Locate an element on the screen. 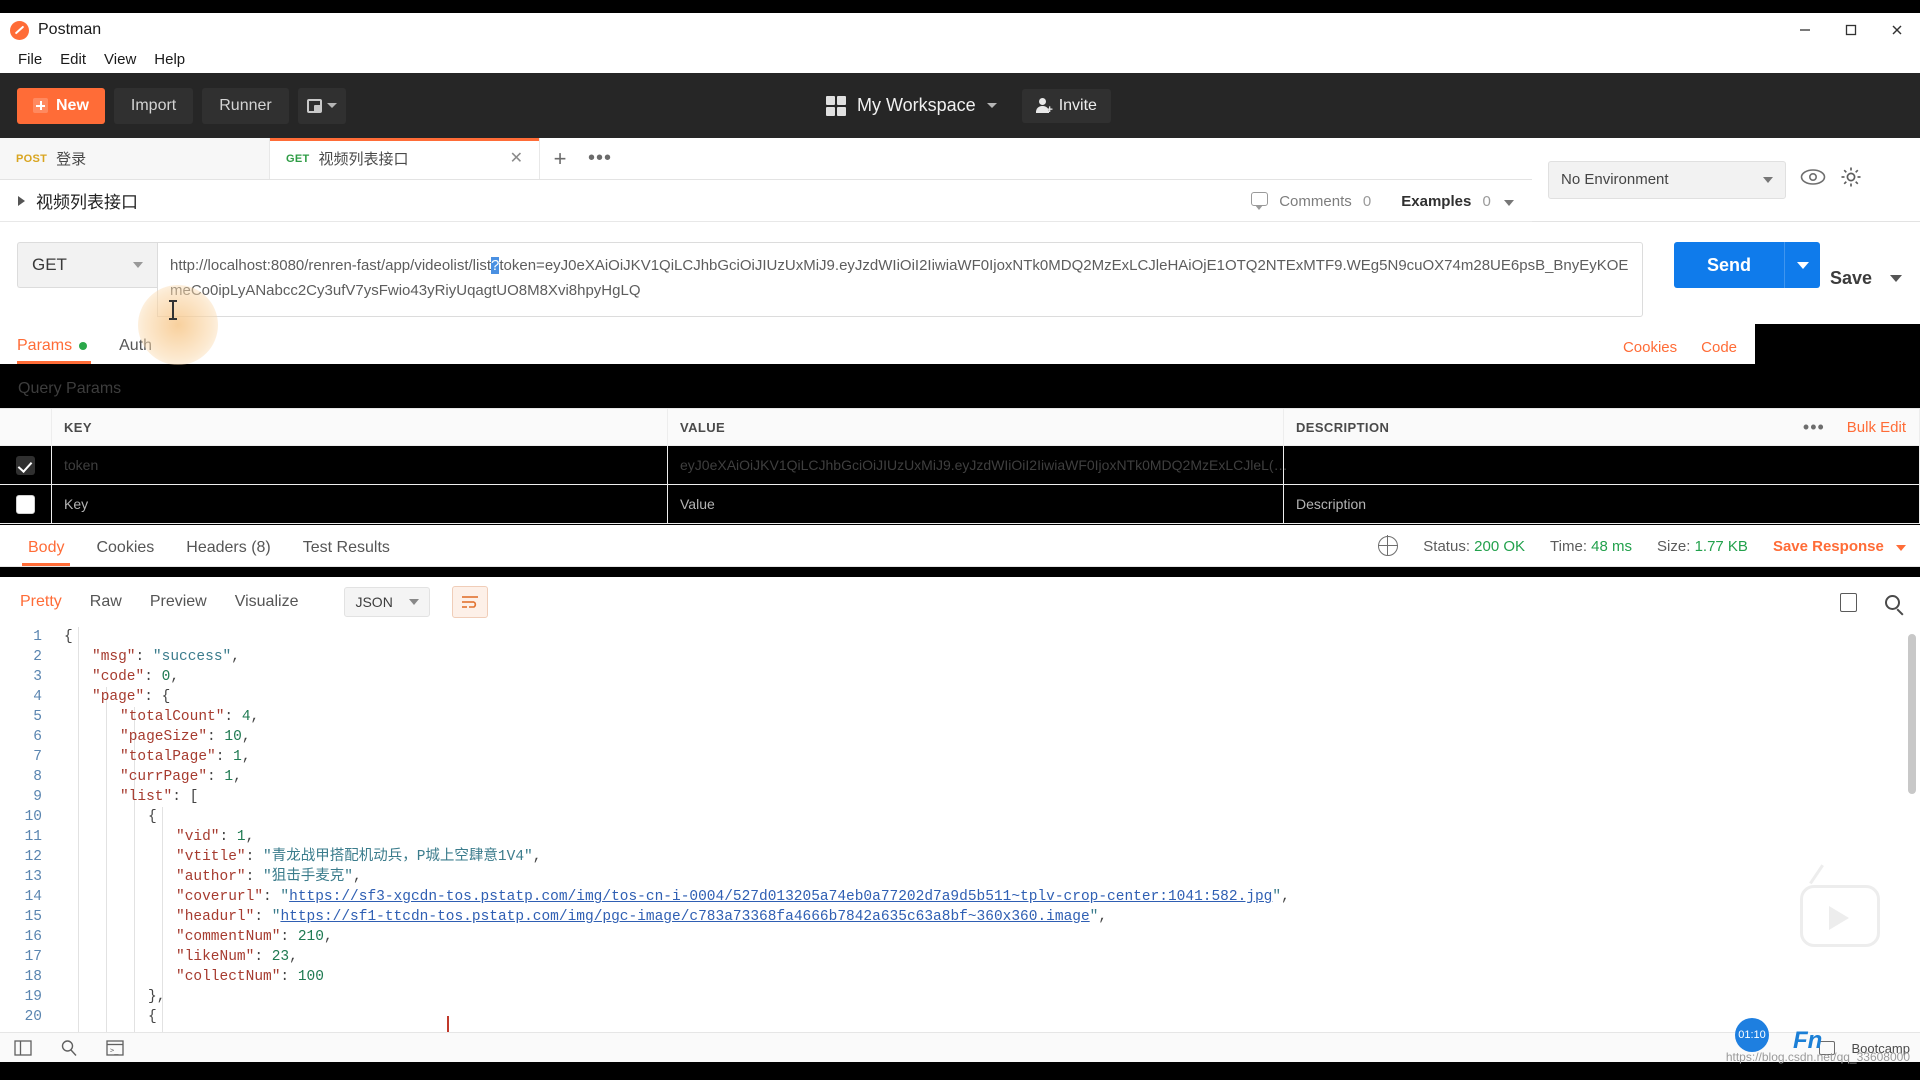 The width and height of the screenshot is (1920, 1080). tab-more-button: ••• is located at coordinates (600, 158).